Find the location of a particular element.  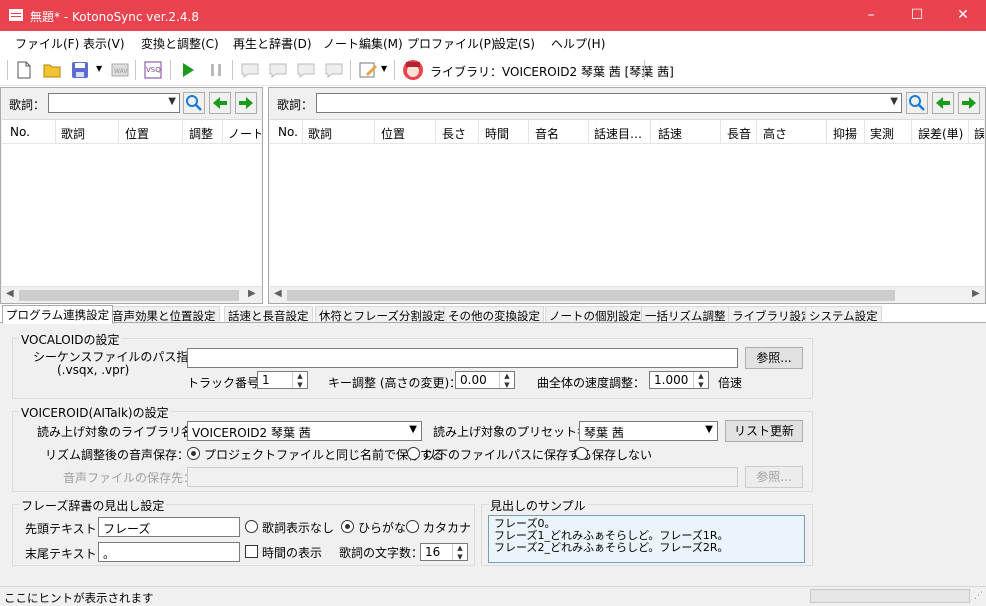

new-file-icon is located at coordinates (24, 70).